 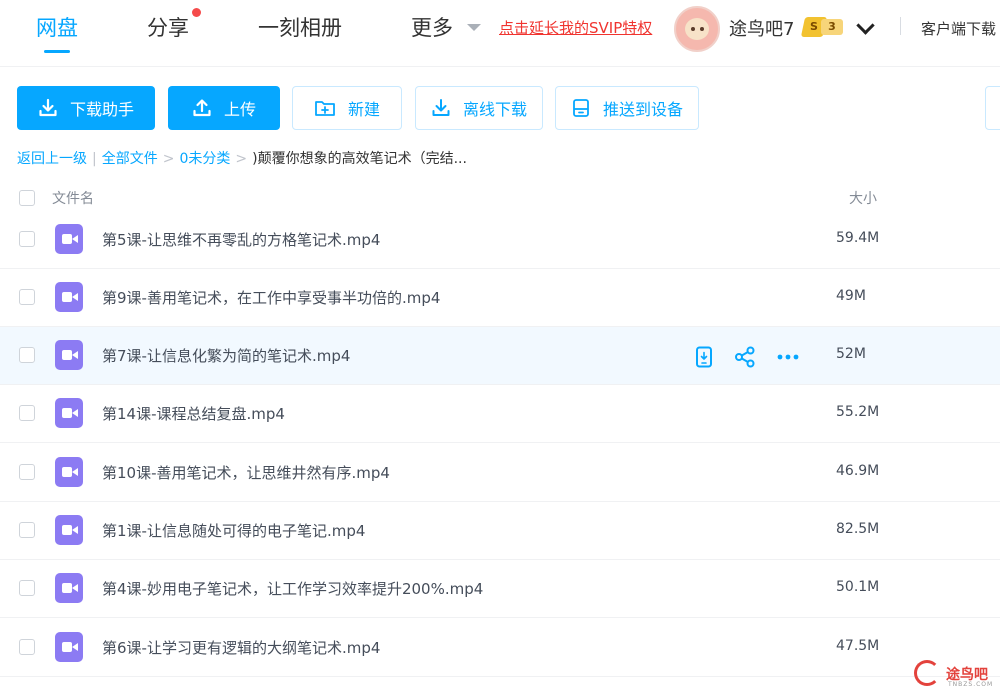 I want to click on file-name: 第10课-善用笔记术，让思维井然有序.mp4, so click(x=246, y=472).